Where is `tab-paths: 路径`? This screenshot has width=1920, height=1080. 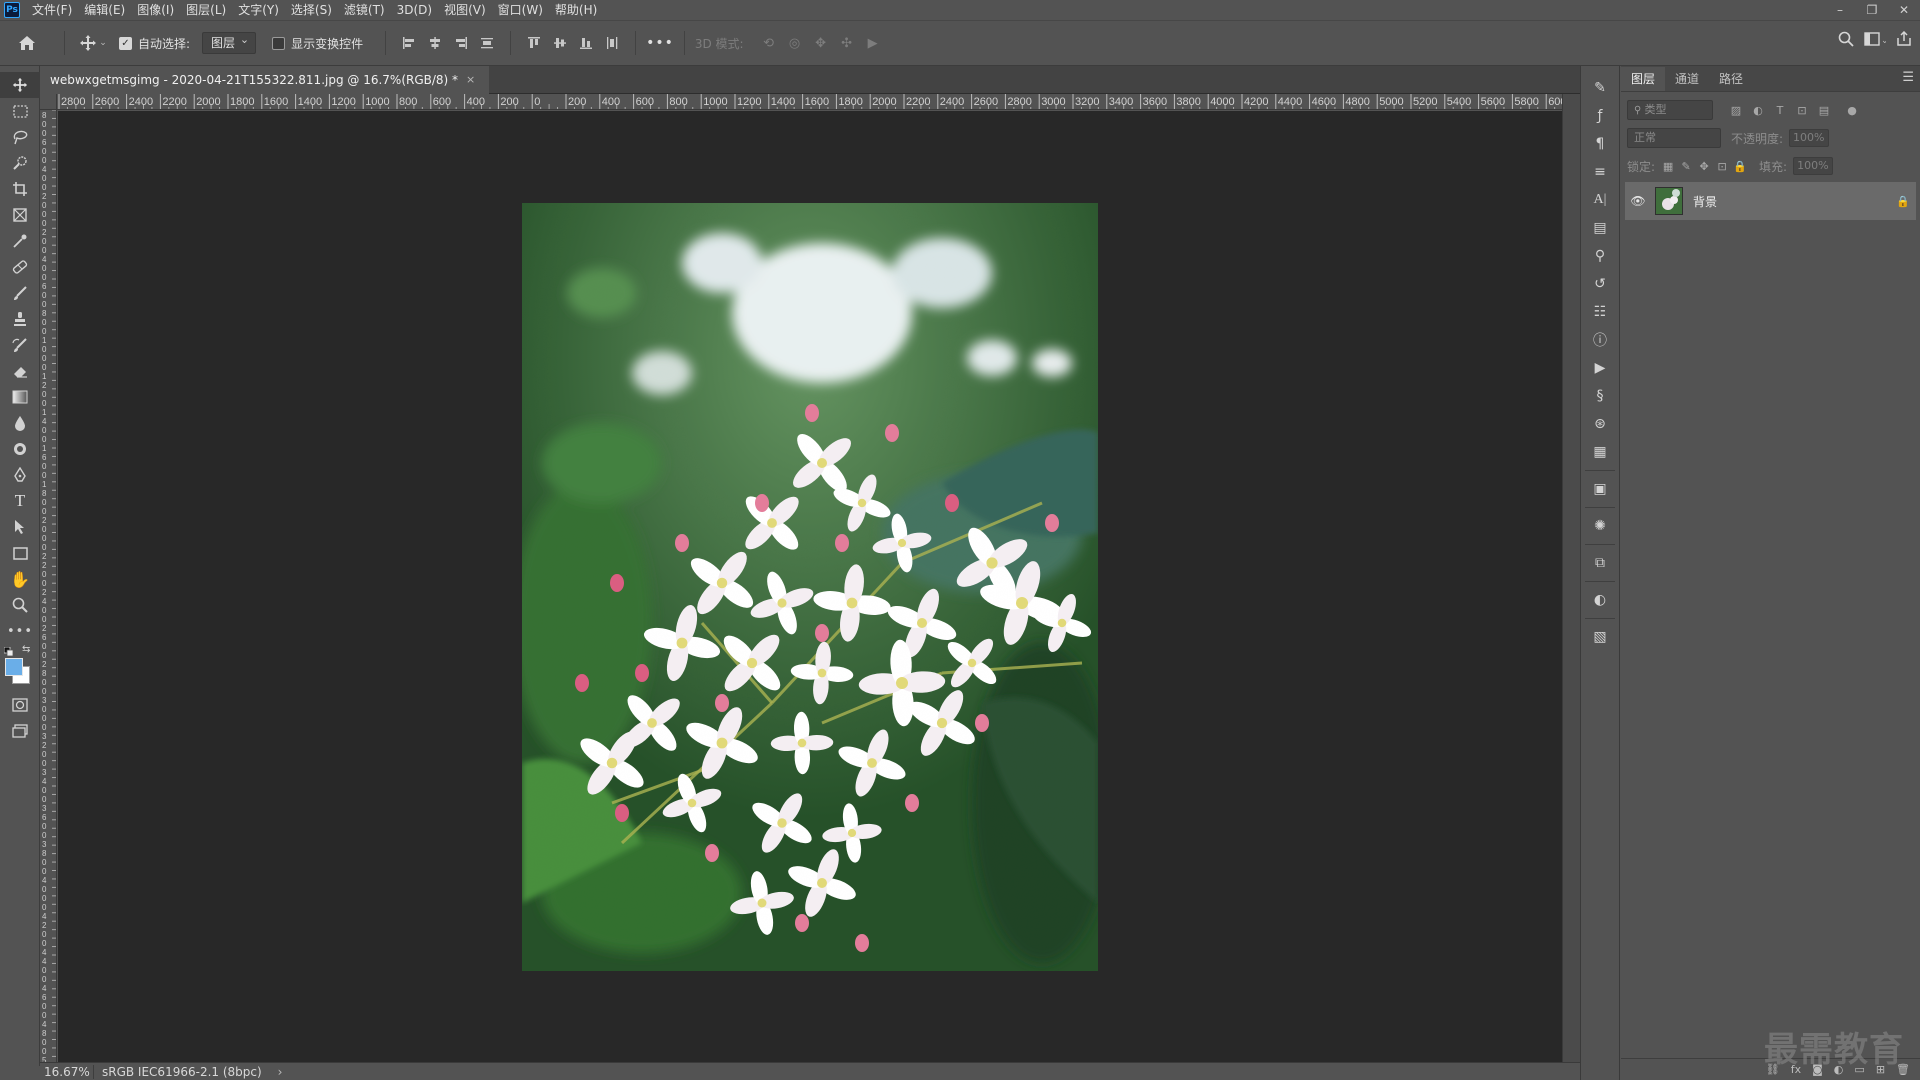
tab-paths: 路径 is located at coordinates (1731, 79).